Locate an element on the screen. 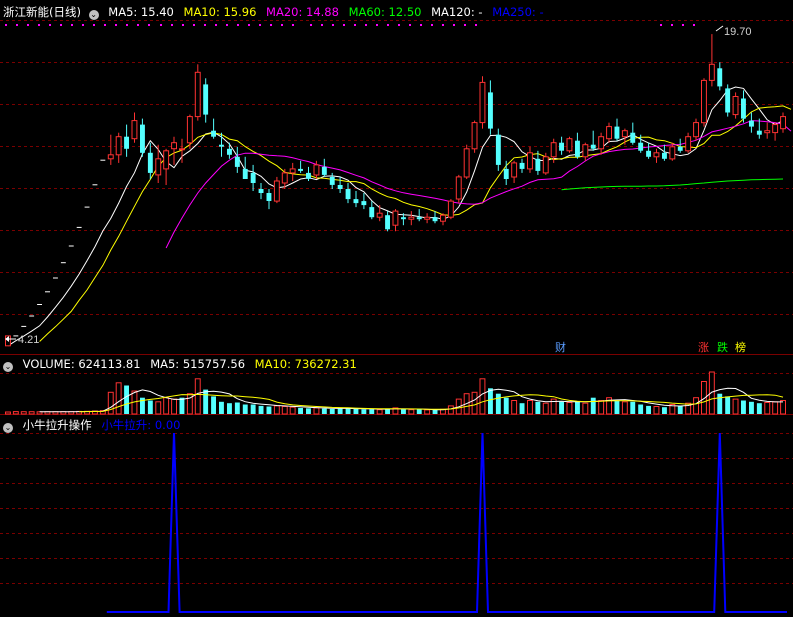 This screenshot has height=617, width=793. fall-badge: 跌 is located at coordinates (722, 347).